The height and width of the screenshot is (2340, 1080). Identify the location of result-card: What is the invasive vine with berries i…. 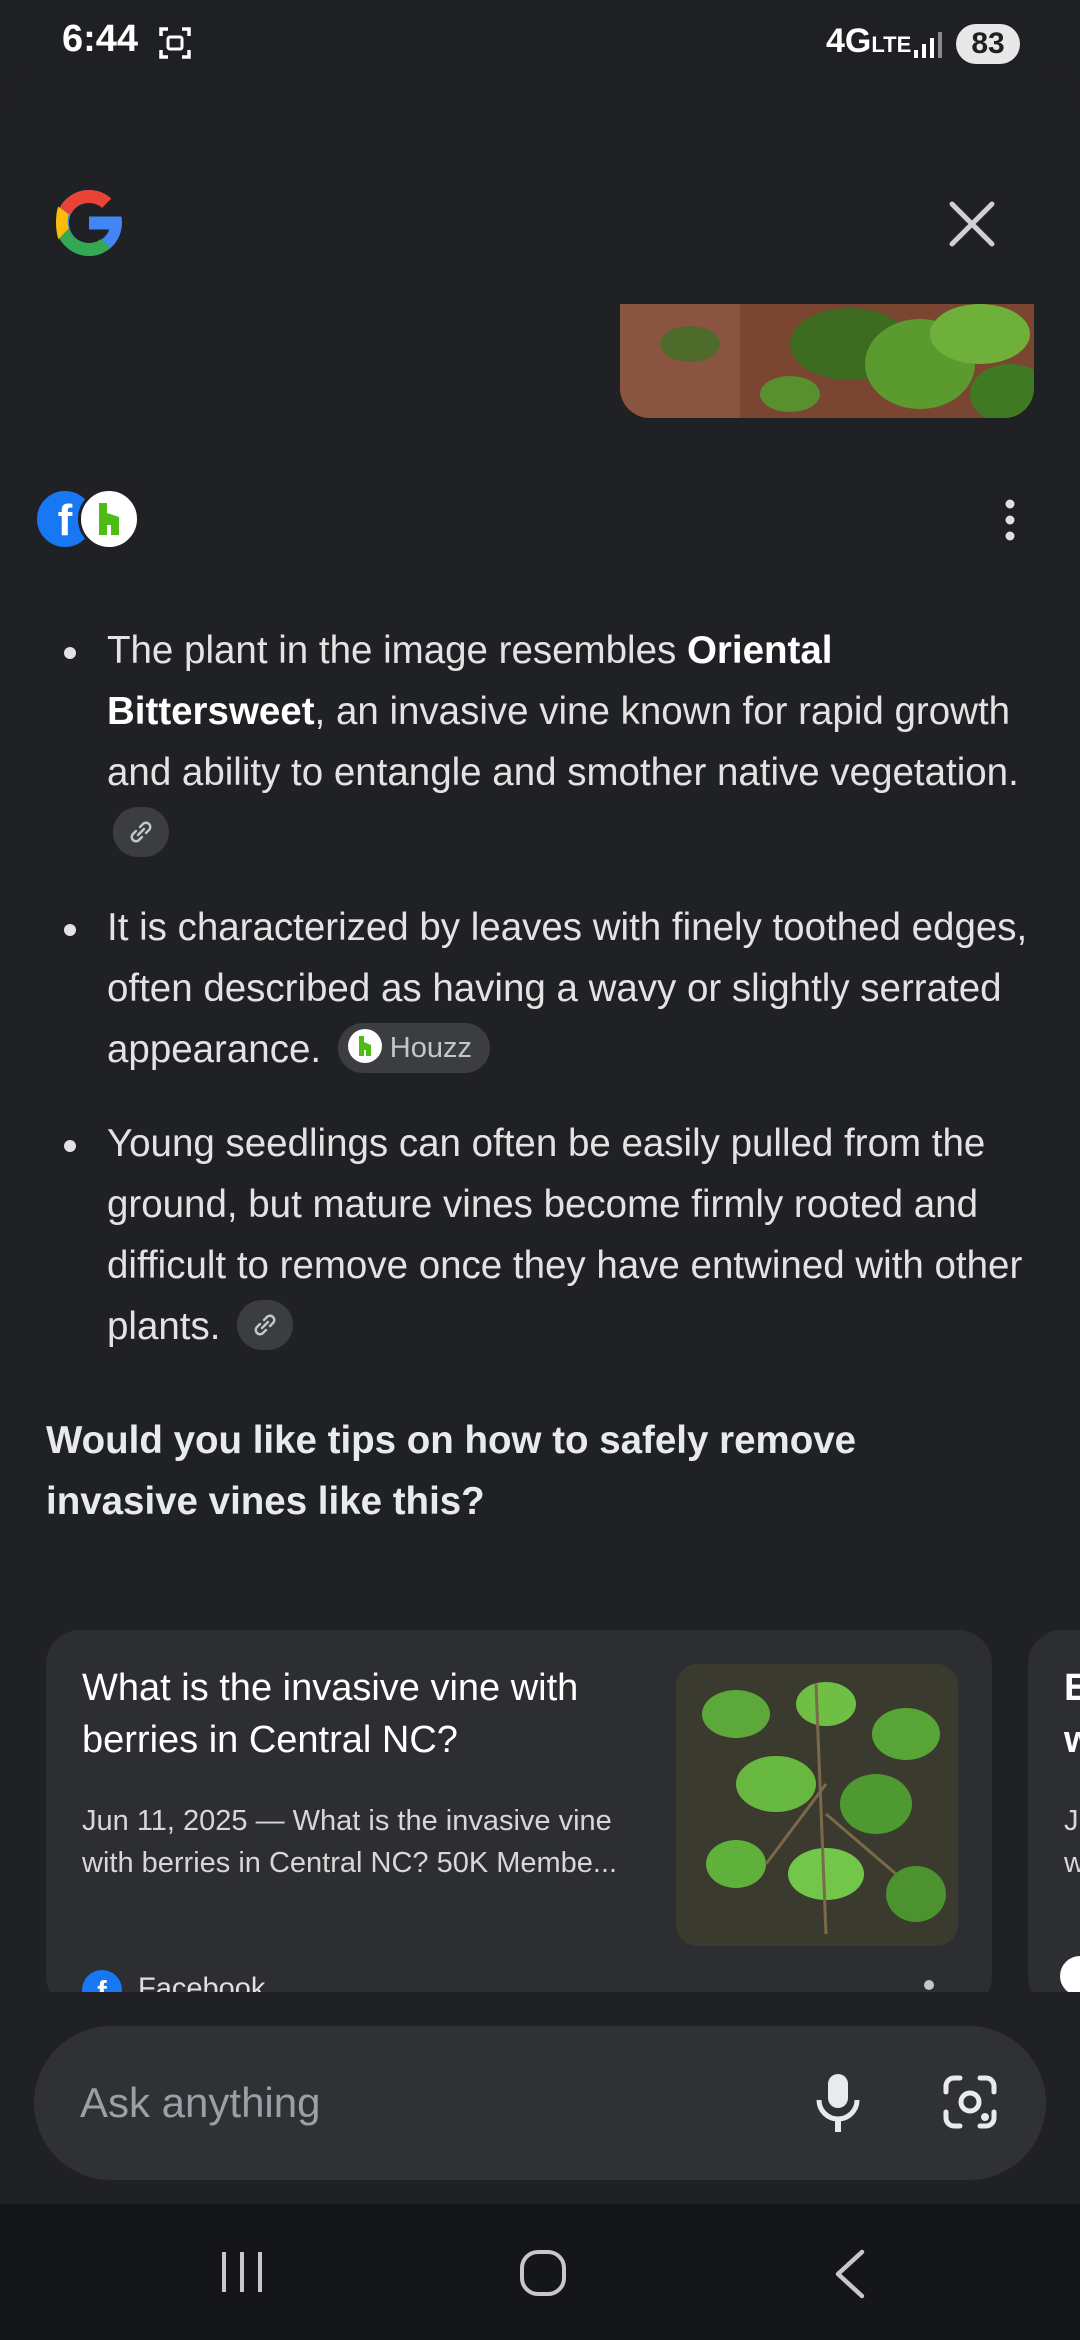
(519, 1820).